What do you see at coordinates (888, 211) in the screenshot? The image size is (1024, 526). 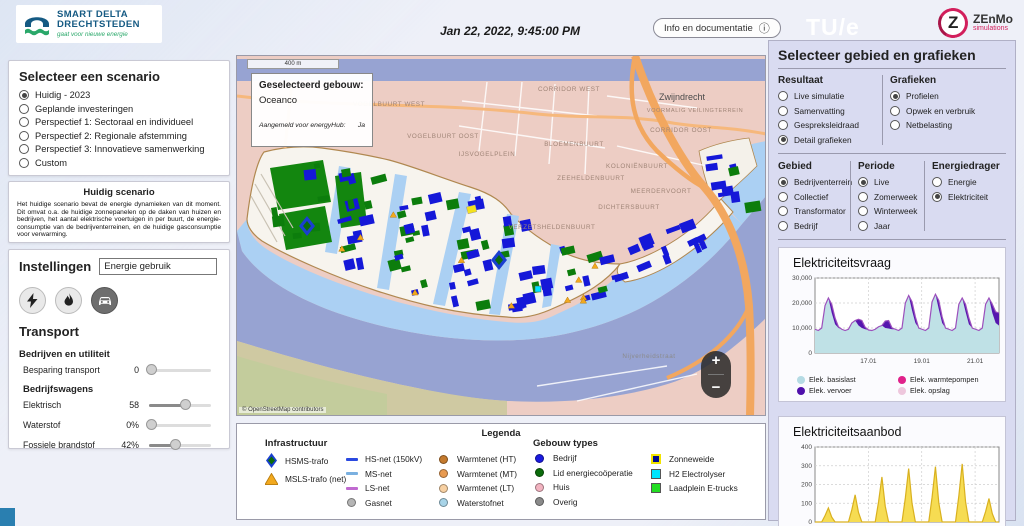 I see `radio-winterweek: Winterweek` at bounding box center [888, 211].